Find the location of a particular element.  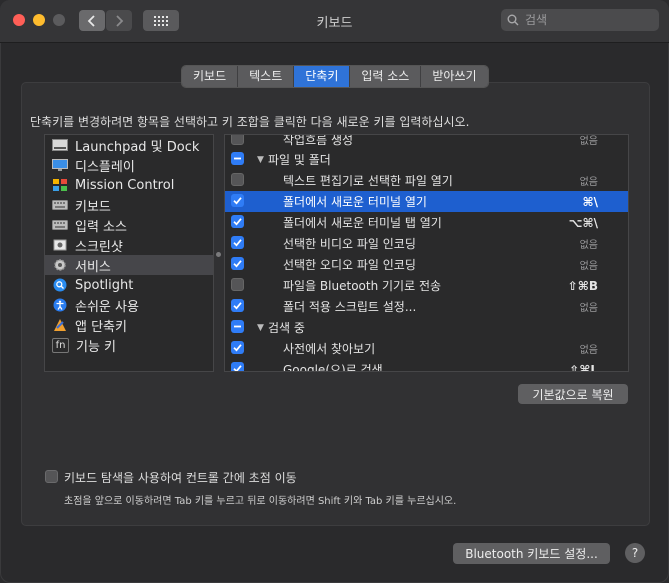

launchpad-dock-icon is located at coordinates (60, 145).